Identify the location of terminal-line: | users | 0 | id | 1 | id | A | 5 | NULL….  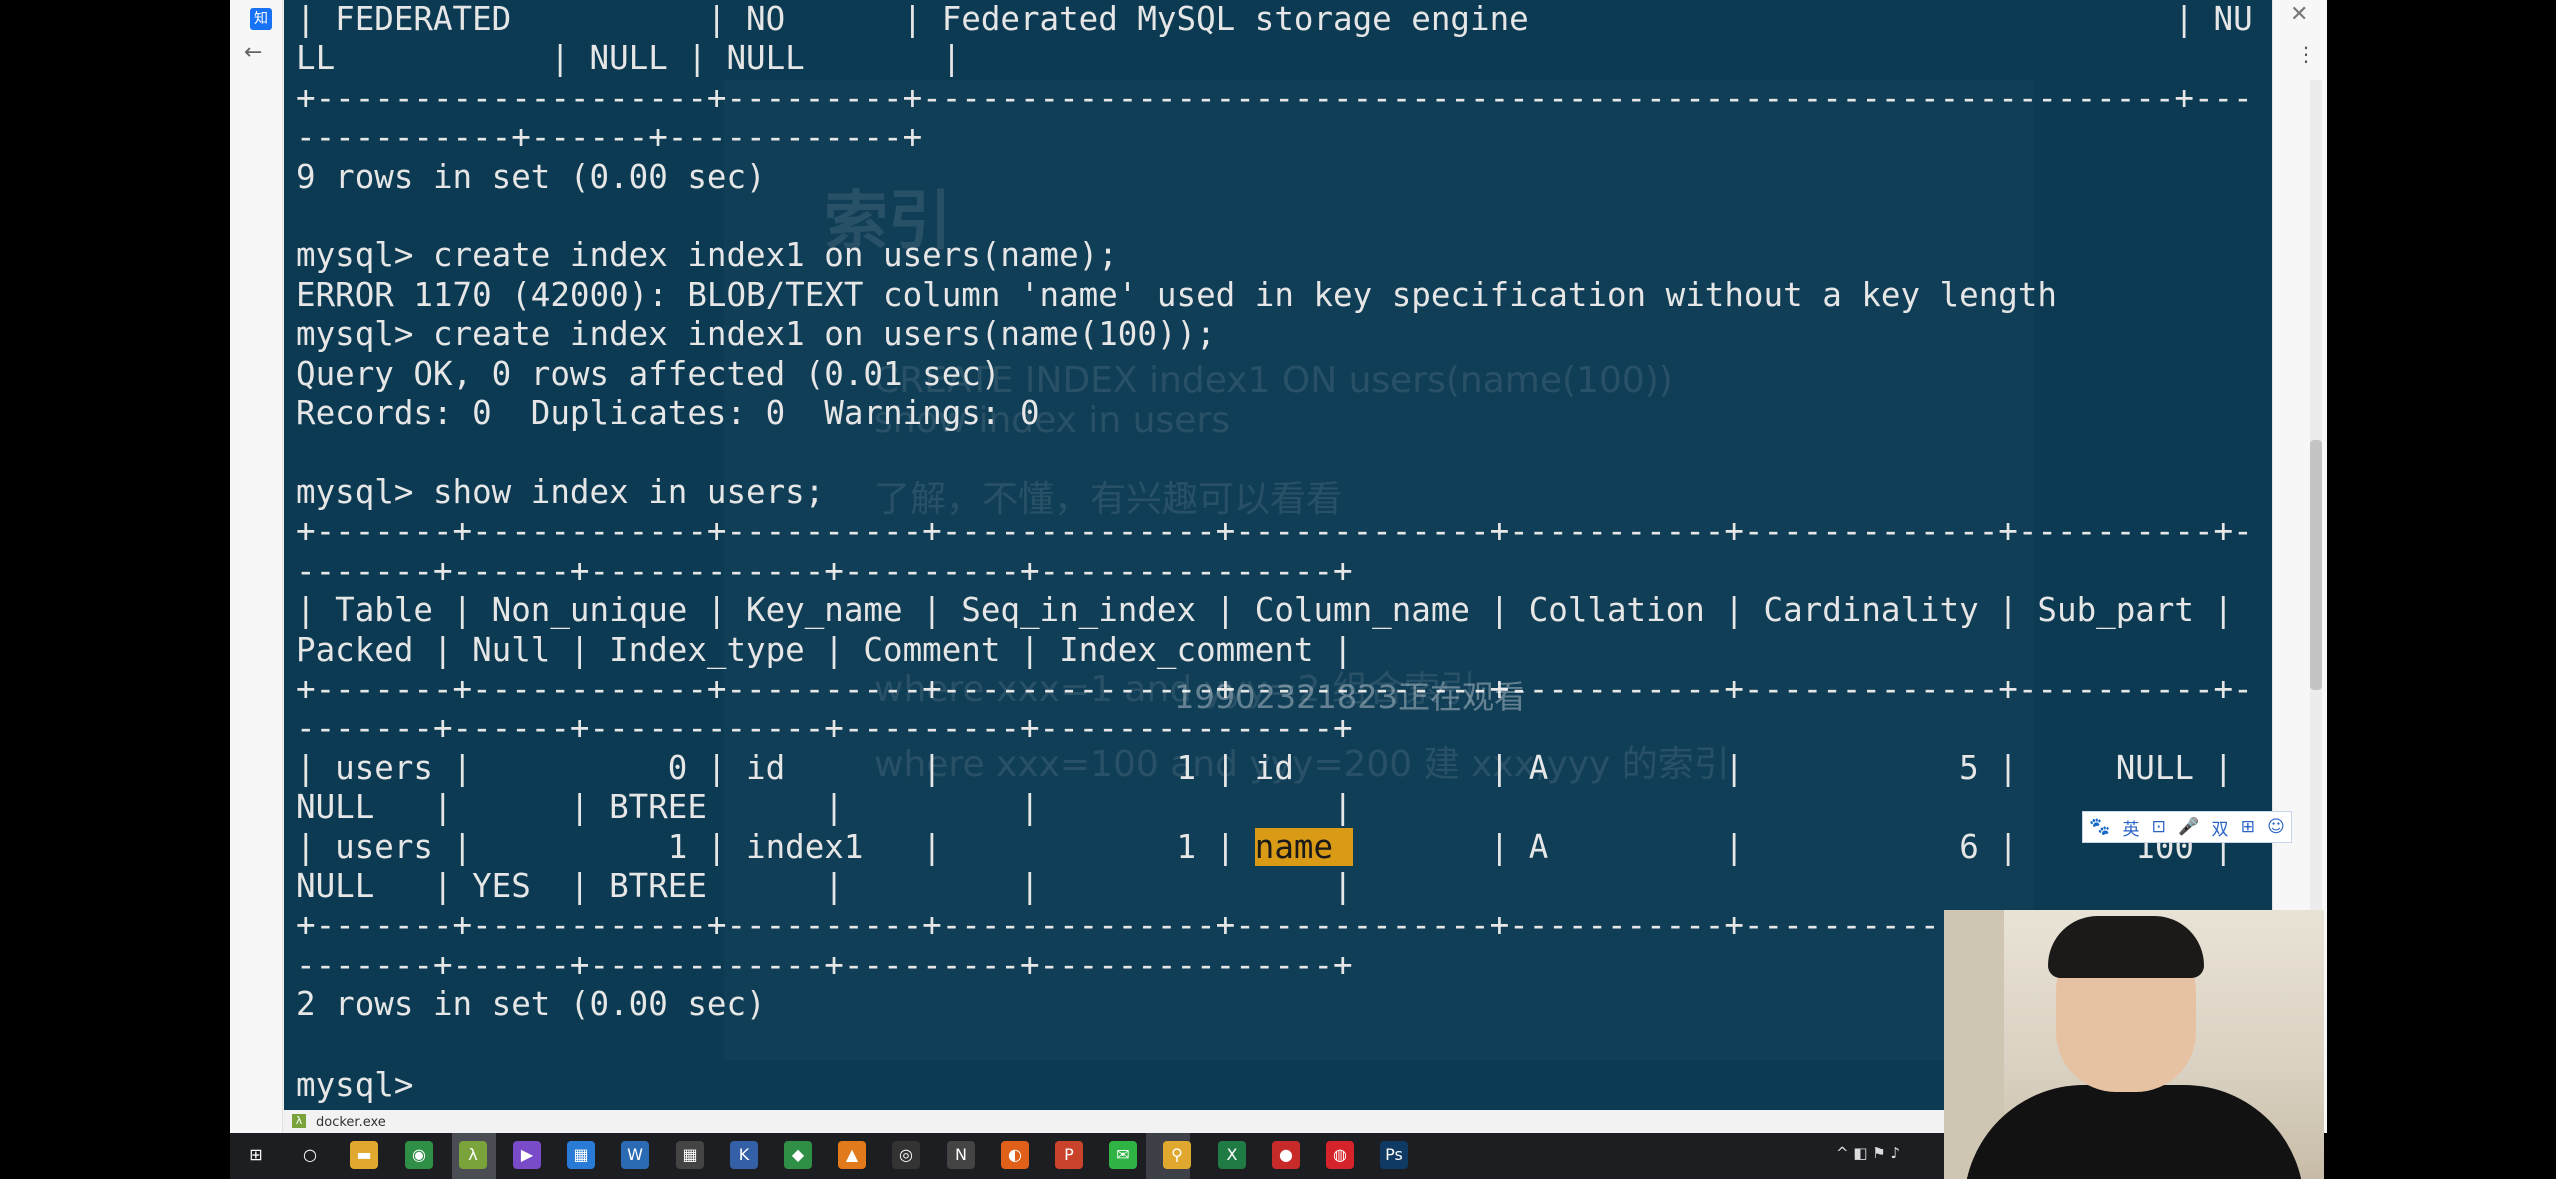
(1265, 767).